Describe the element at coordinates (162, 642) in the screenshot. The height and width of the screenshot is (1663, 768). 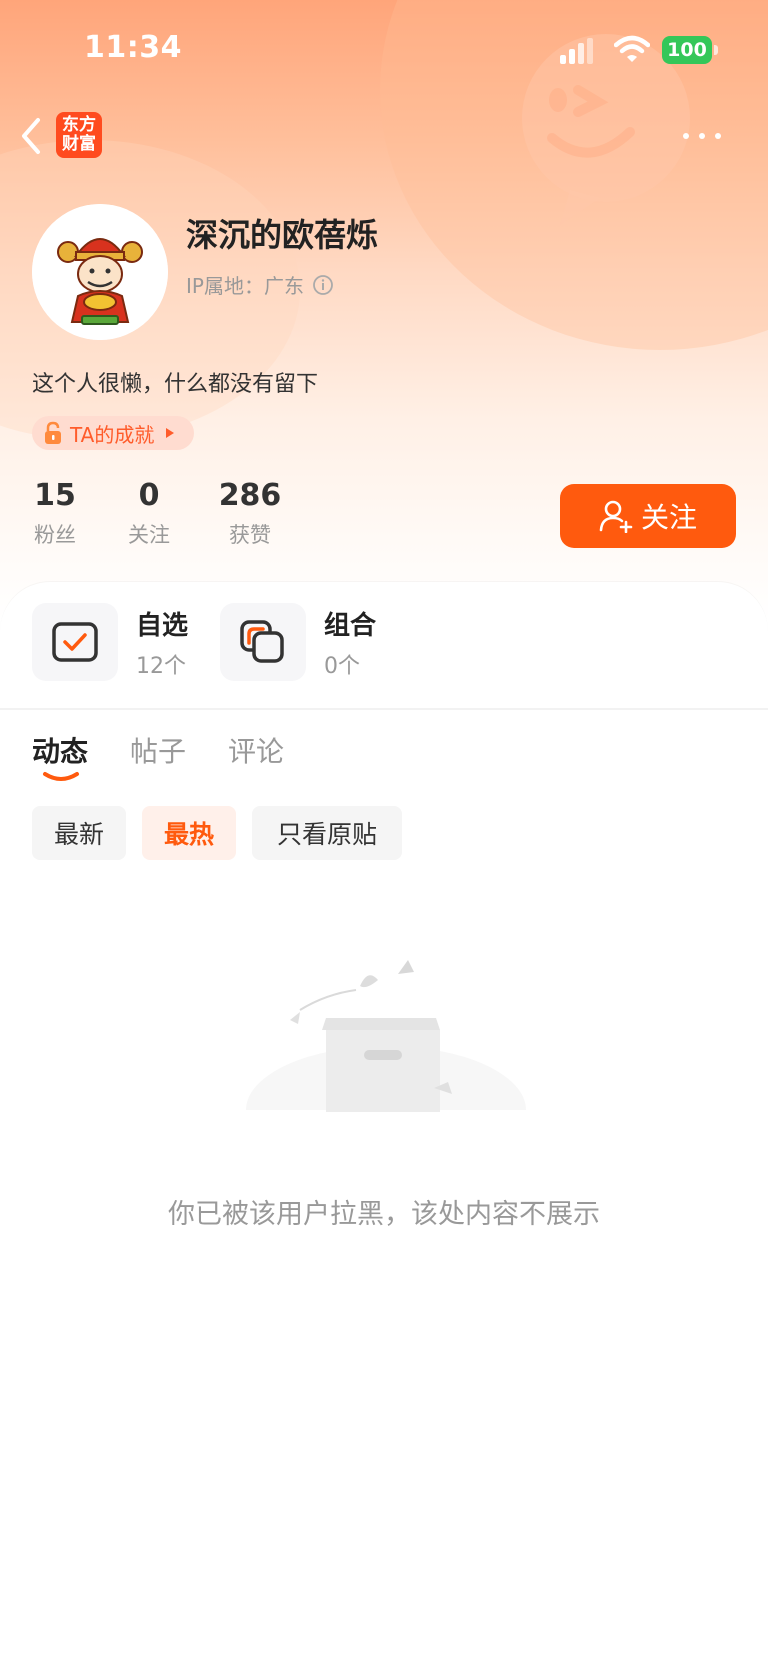
I see `entry-text: 自选 12个` at that location.